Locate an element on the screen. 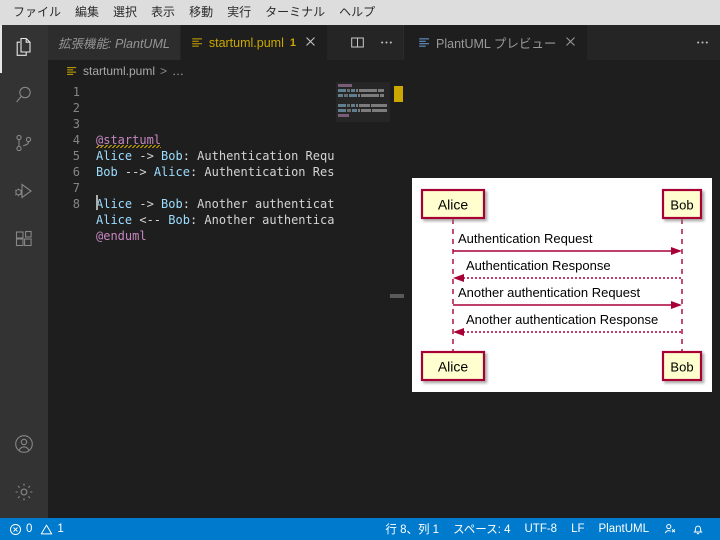  line-number-gutter: 1 2 3 4 5 6 7 8 is located at coordinates (68, 147).